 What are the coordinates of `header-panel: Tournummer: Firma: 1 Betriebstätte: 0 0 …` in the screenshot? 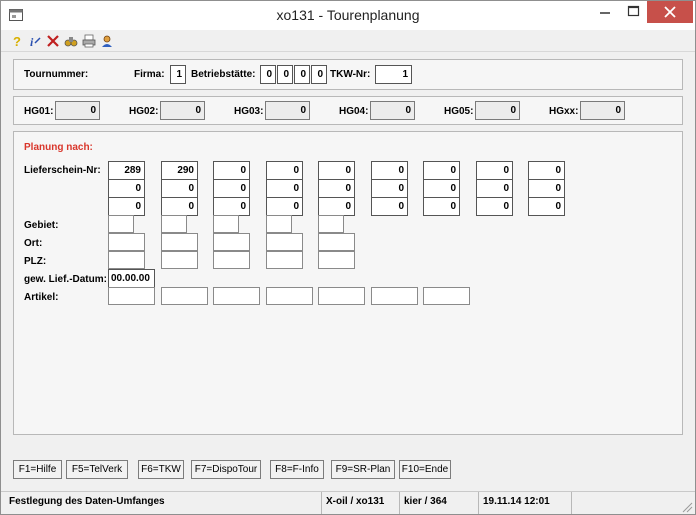 It's located at (348, 74).